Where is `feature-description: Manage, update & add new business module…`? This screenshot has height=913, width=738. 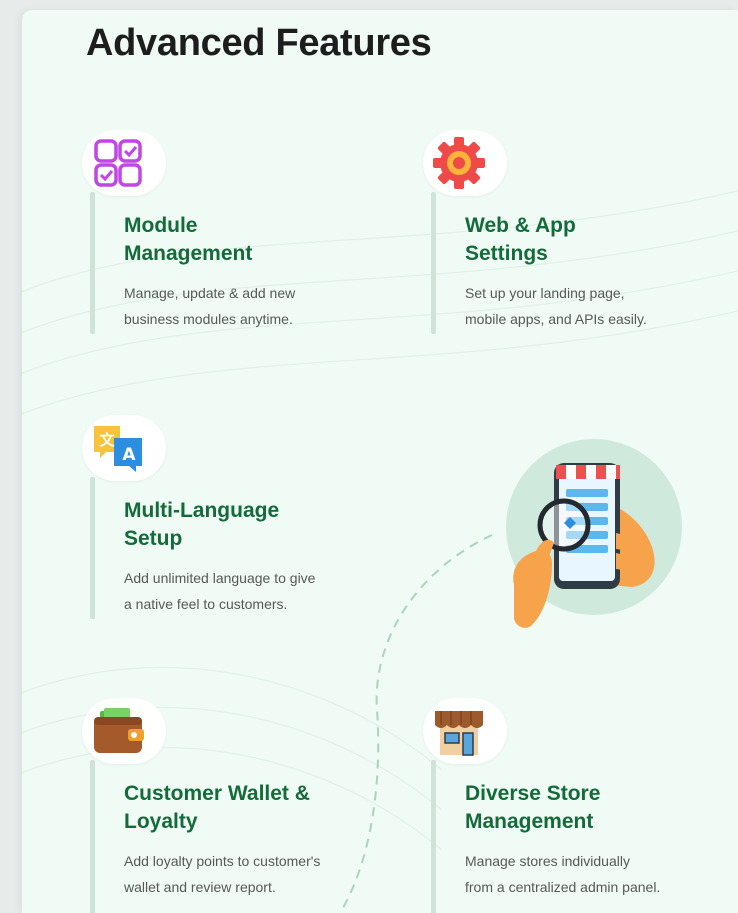 feature-description: Manage, update & add new business module… is located at coordinates (254, 306).